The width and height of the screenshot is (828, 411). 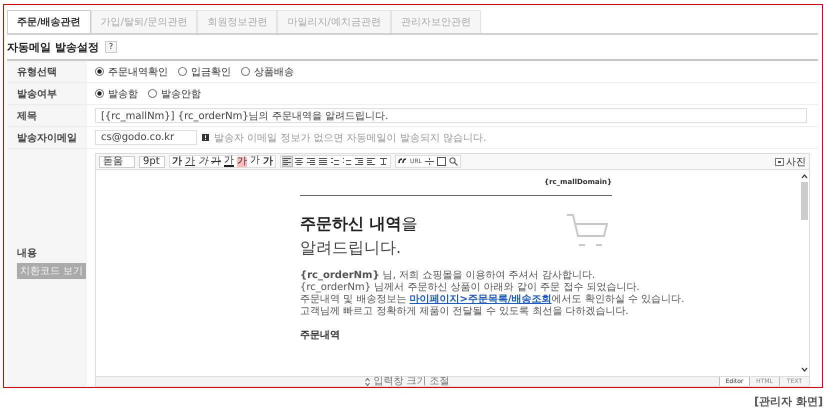 I want to click on align-center-icon, so click(x=299, y=161).